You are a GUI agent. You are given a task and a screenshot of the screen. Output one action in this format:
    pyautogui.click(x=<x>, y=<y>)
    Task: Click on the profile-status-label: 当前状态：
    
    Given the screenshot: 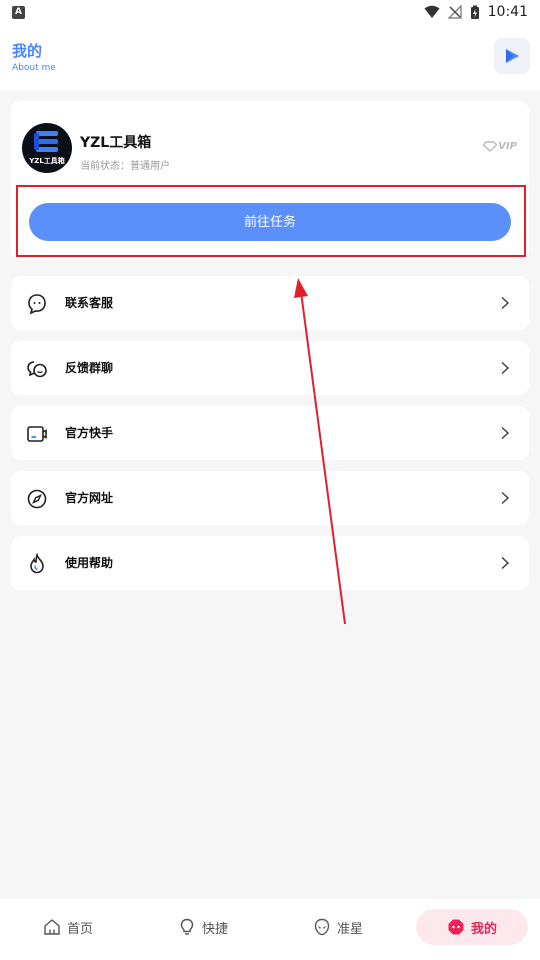 What is the action you would take?
    pyautogui.click(x=105, y=166)
    